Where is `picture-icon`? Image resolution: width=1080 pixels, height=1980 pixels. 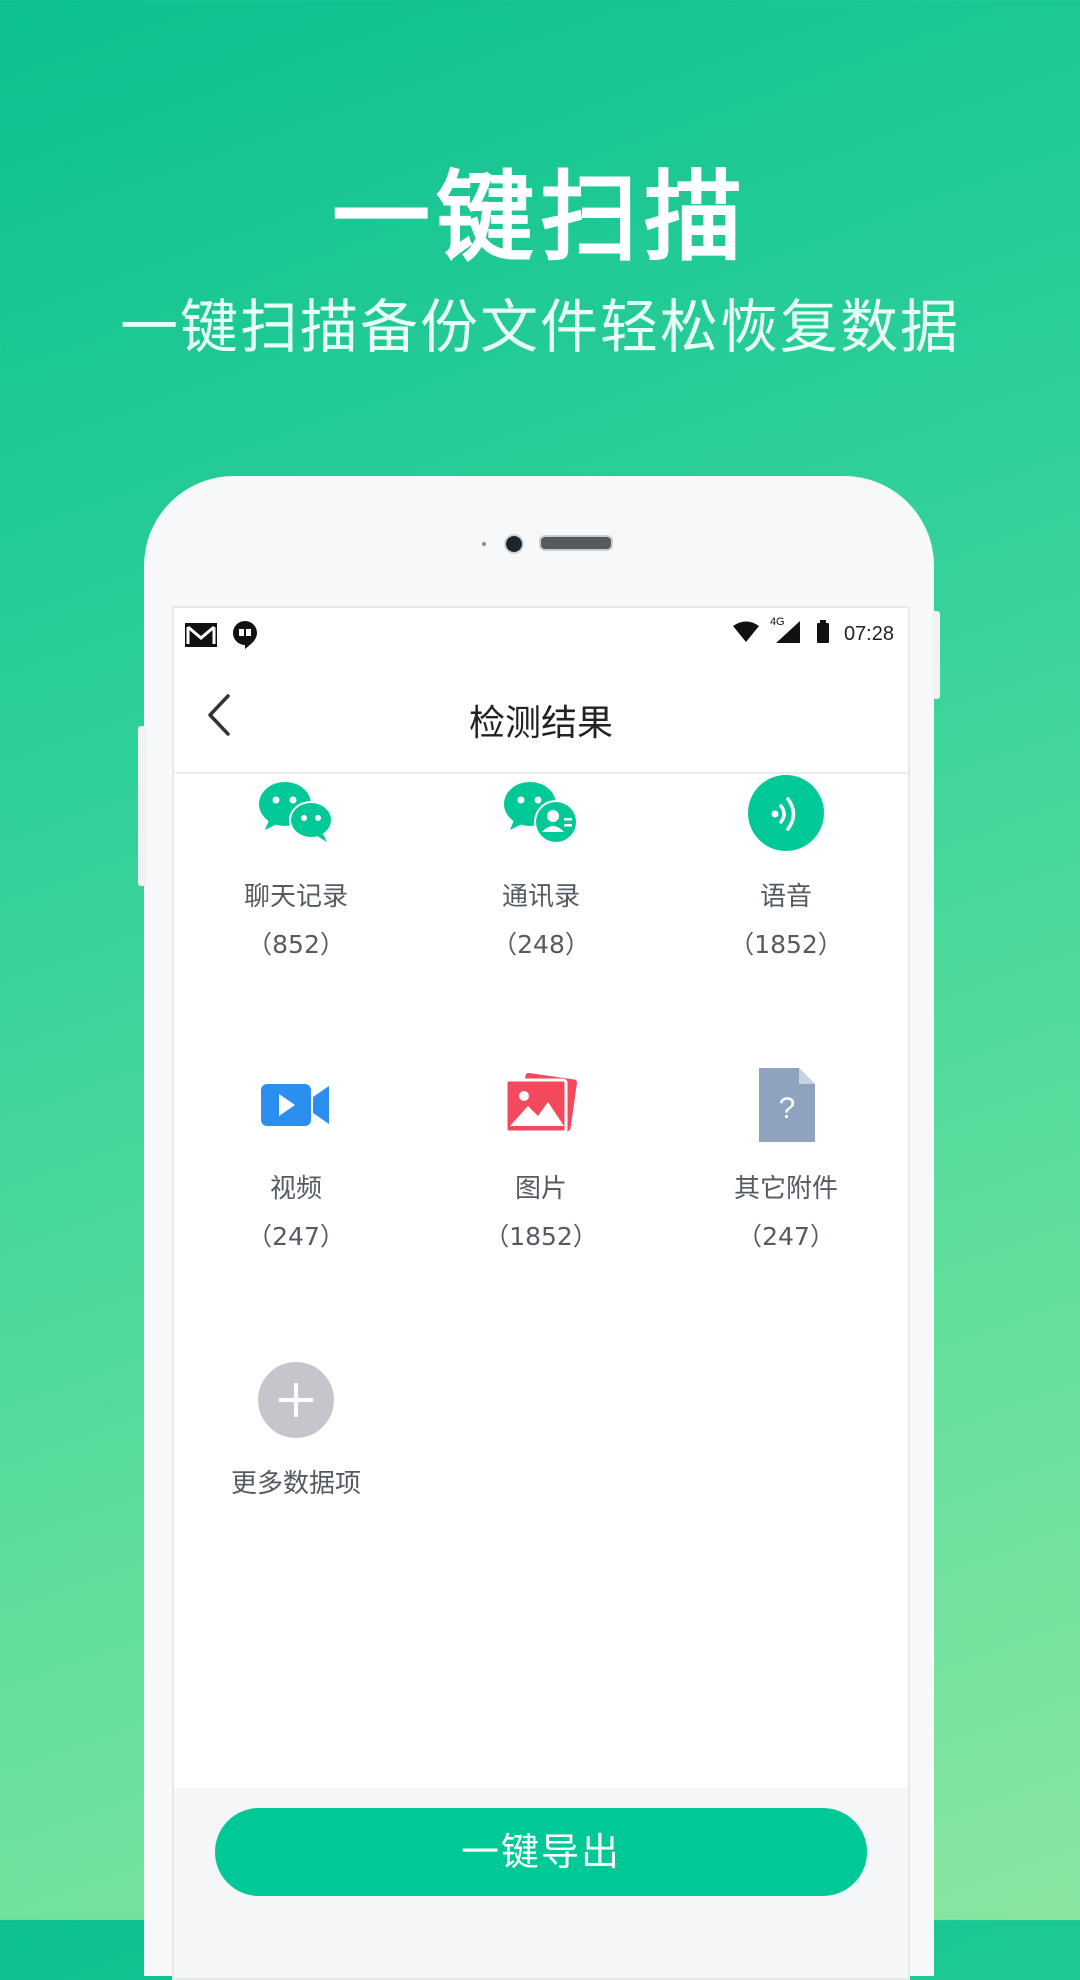 picture-icon is located at coordinates (541, 1105).